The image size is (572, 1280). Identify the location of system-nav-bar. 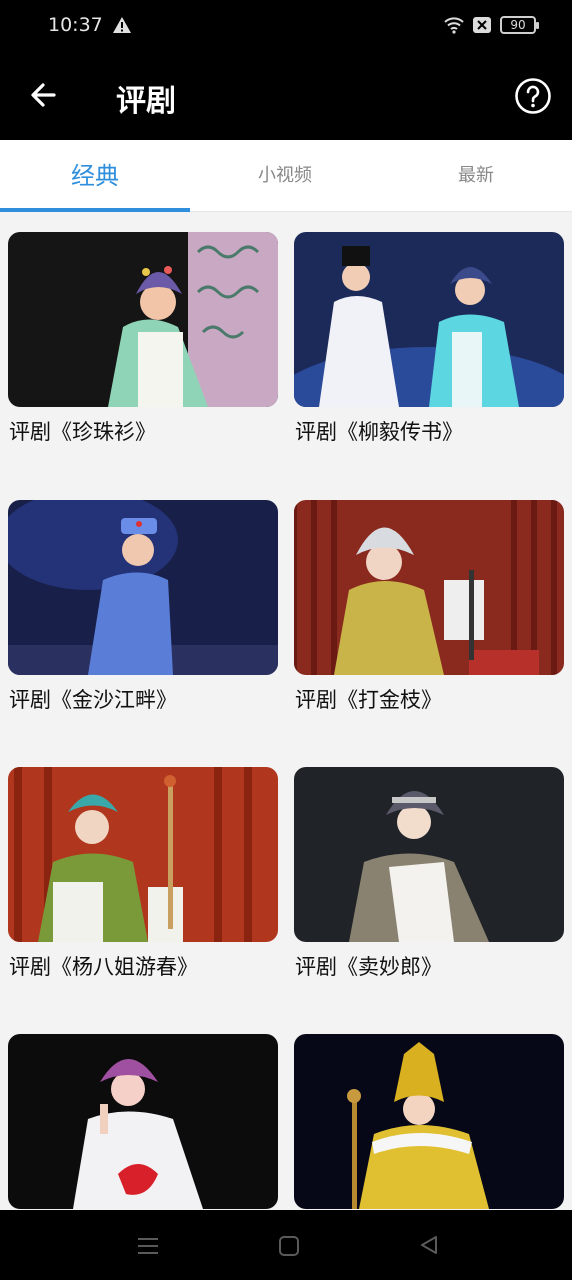
(286, 1245).